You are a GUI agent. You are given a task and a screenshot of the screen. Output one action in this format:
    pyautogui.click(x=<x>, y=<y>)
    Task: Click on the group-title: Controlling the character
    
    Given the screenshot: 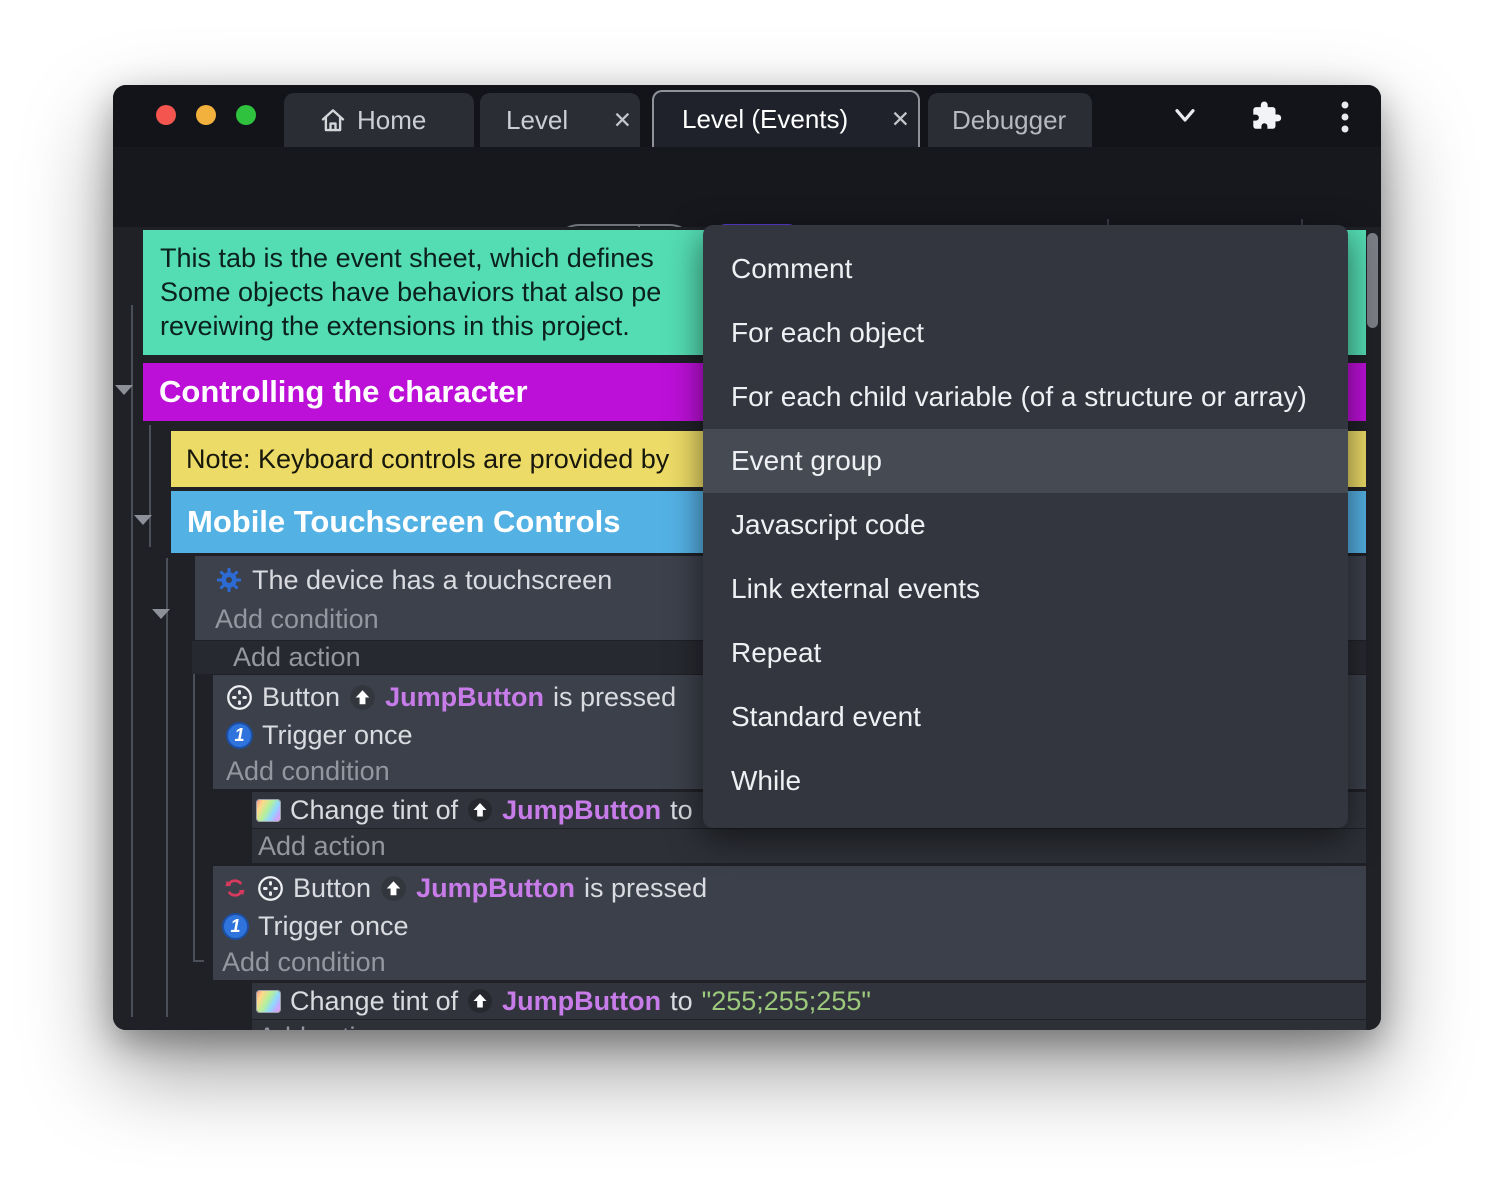 What is the action you would take?
    pyautogui.click(x=343, y=391)
    